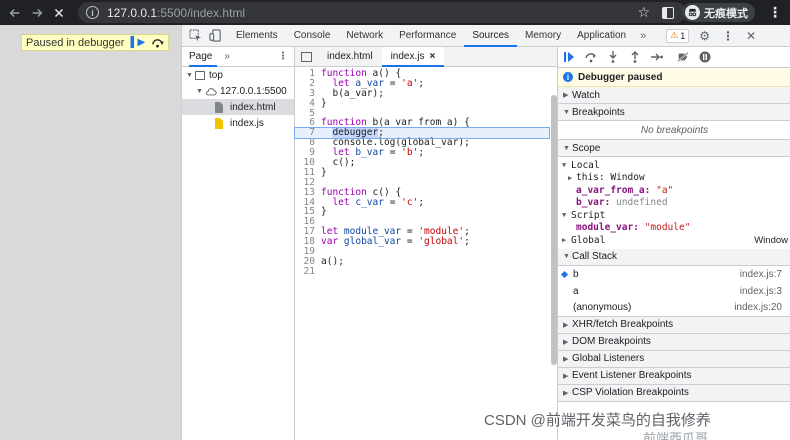 This screenshot has width=790, height=440. I want to click on bookmark-star-icon: ☆, so click(643, 12).